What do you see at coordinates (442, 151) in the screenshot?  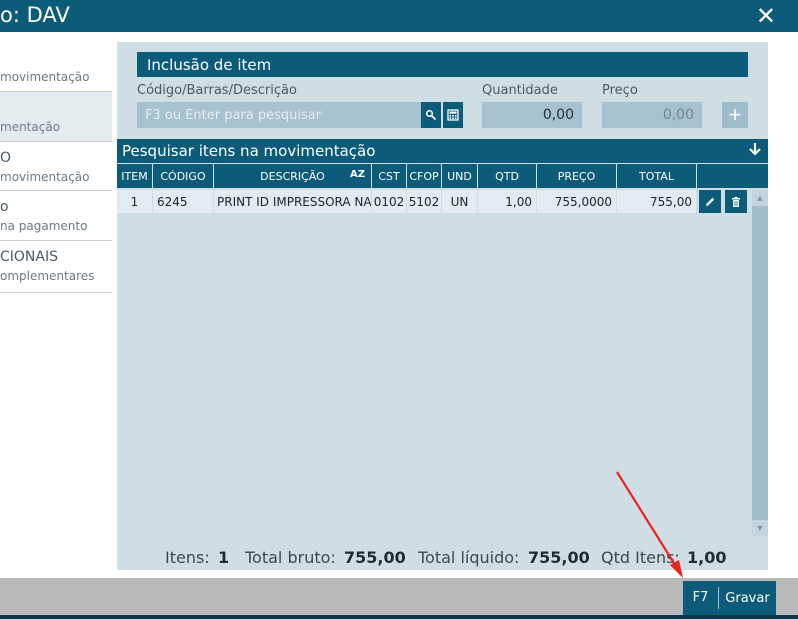 I see `grid-title-bar: Pesquisar itens na movimentação` at bounding box center [442, 151].